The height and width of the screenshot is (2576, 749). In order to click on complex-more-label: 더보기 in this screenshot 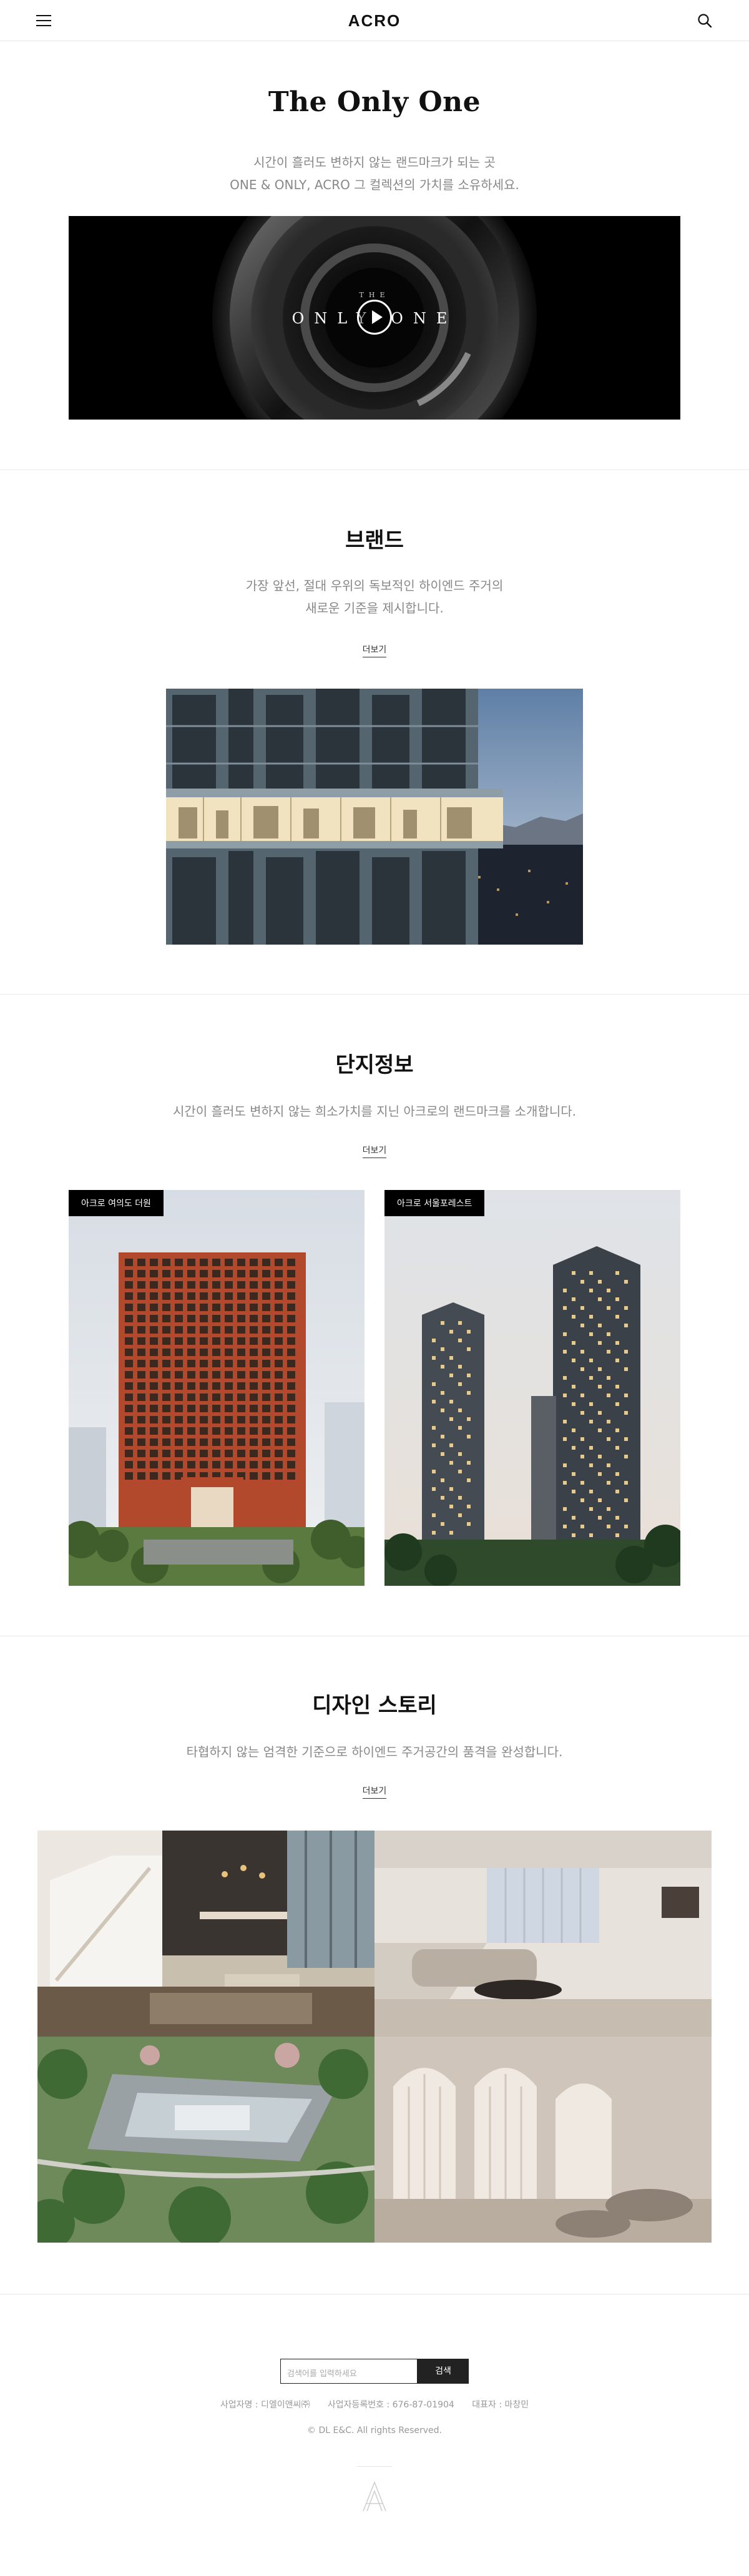, I will do `click(374, 1151)`.